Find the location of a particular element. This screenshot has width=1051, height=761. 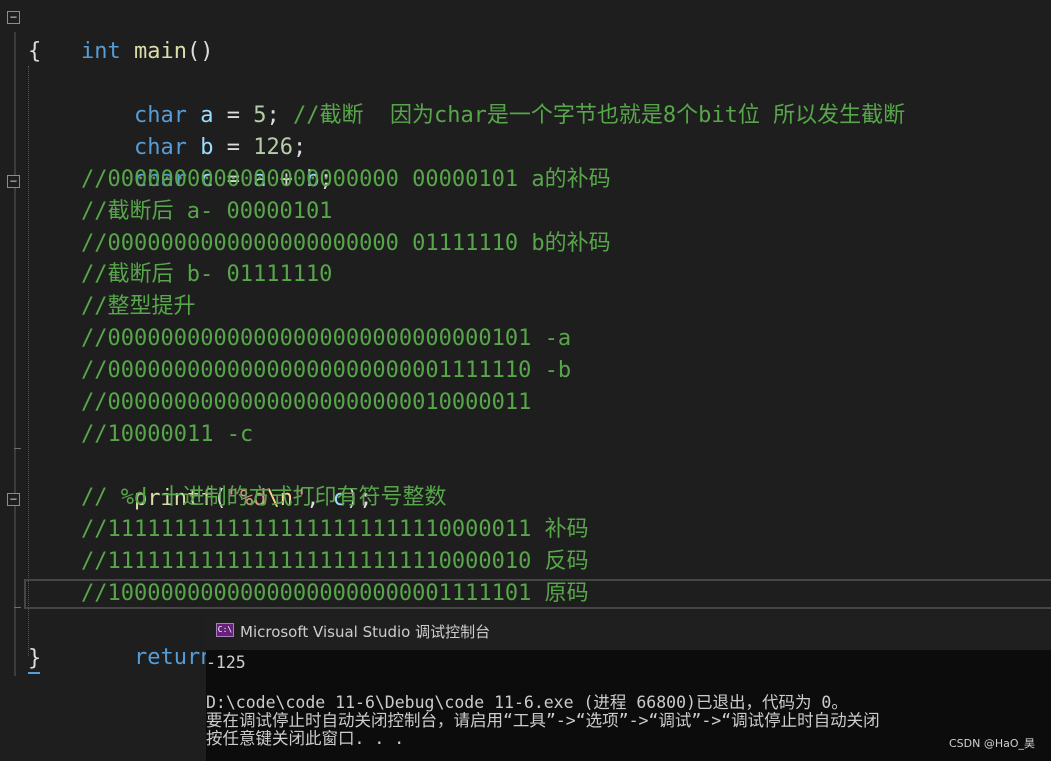

function-name: main is located at coordinates (160, 51).